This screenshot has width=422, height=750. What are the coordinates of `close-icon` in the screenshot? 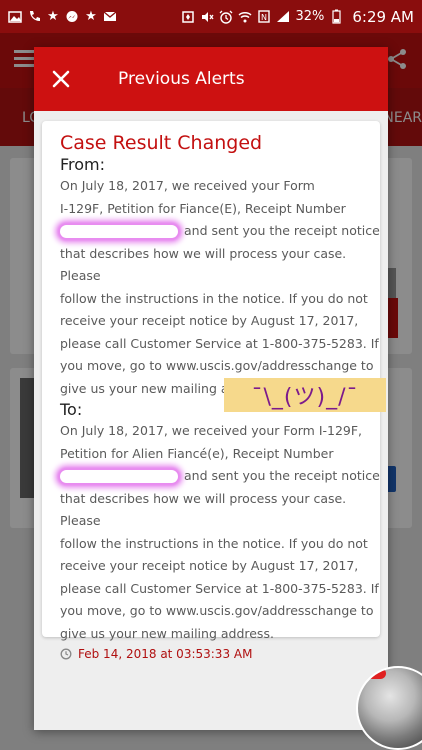 It's located at (61, 79).